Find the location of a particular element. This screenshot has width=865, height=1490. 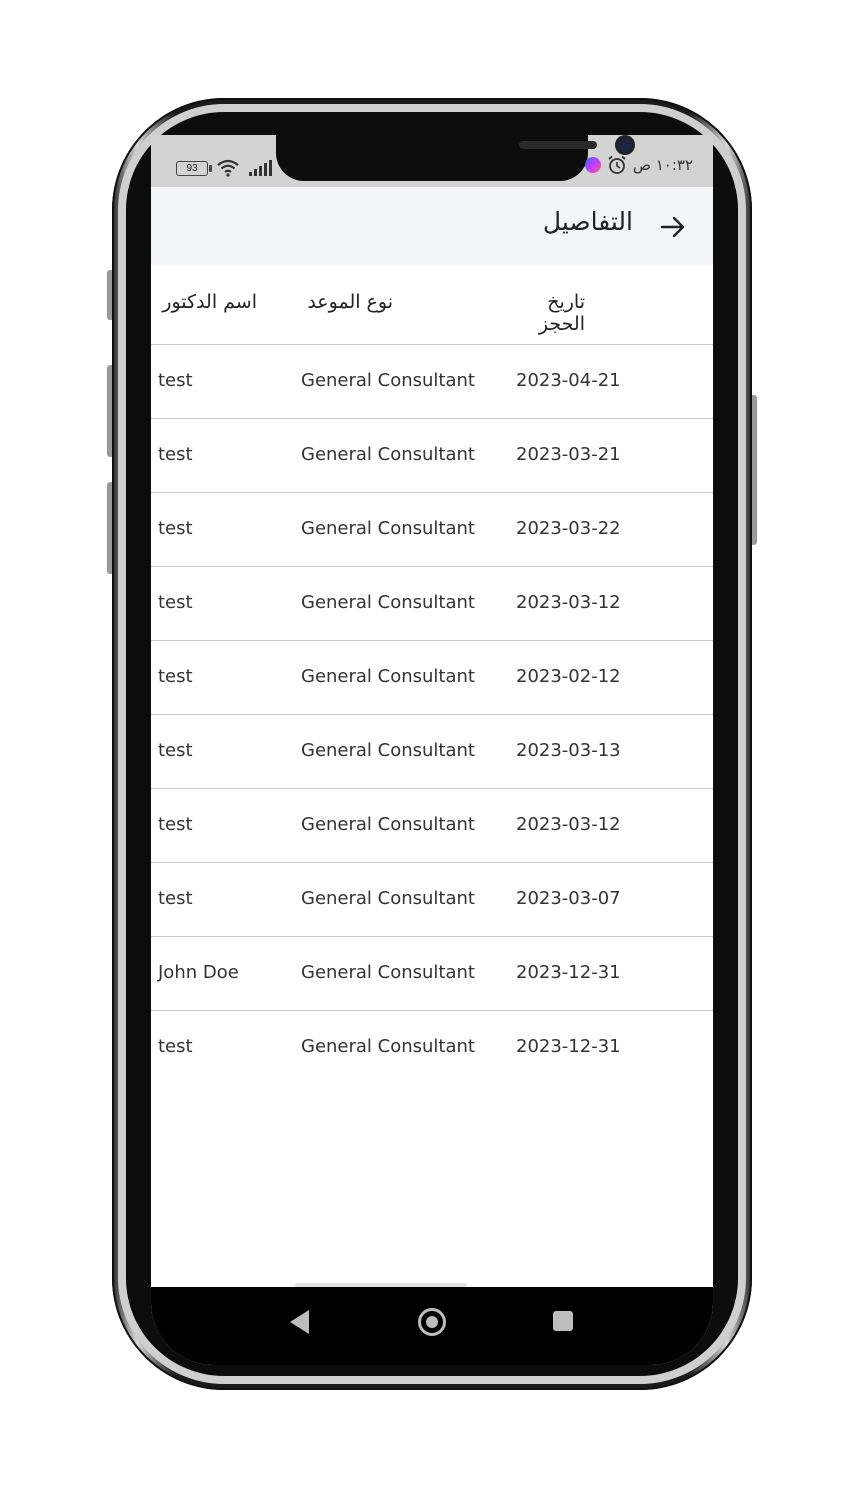

column-header-appointment-type: نوع الموعد is located at coordinates (347, 302).